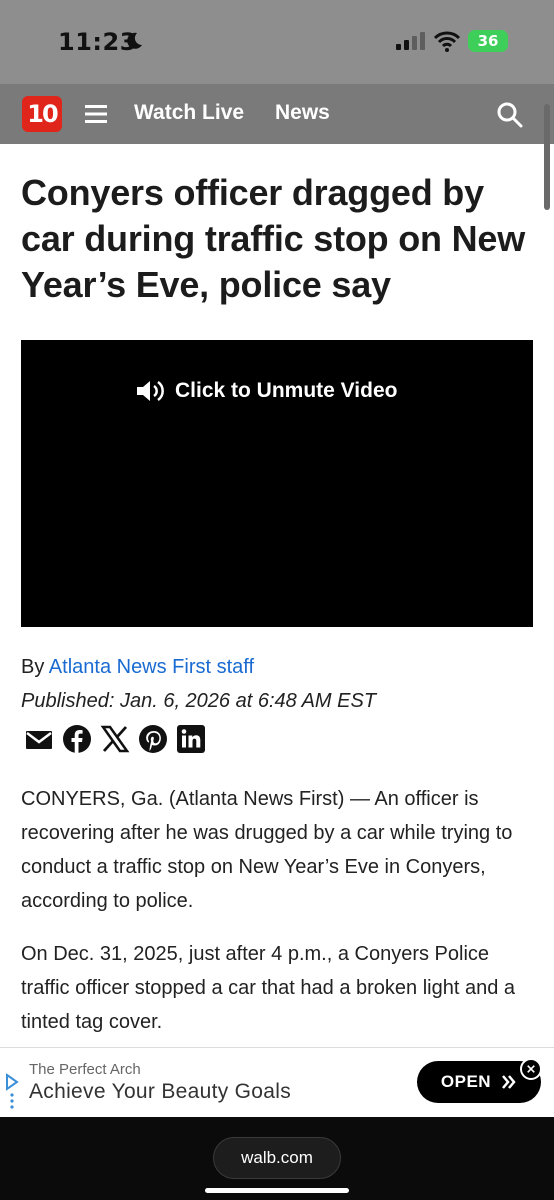 Image resolution: width=554 pixels, height=1200 pixels. I want to click on unmute-label: Click to Unmute Video, so click(286, 390).